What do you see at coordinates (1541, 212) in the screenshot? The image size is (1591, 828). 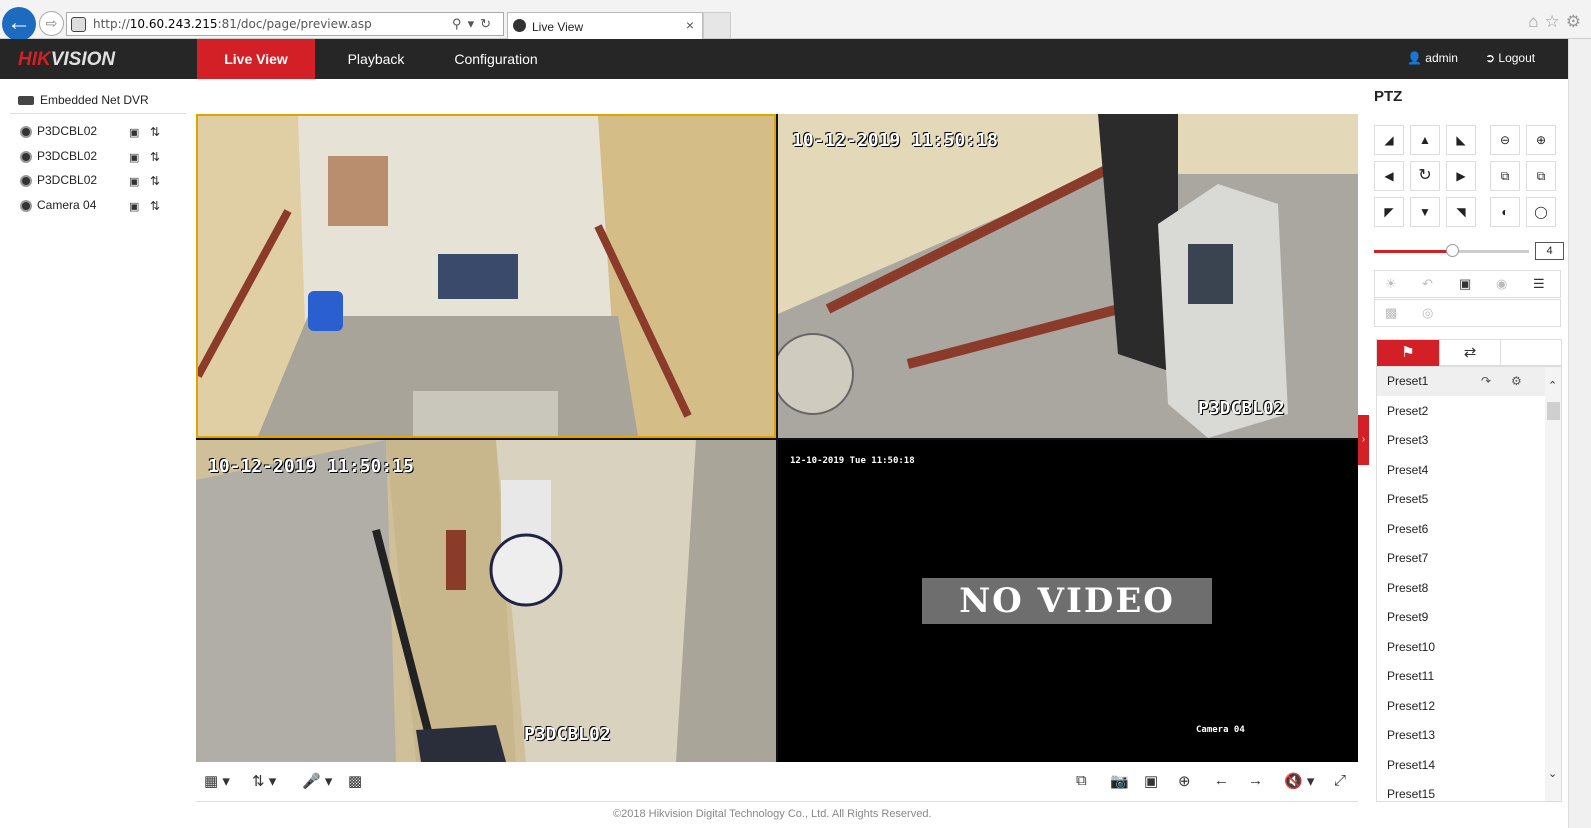 I see `iris-open-icon: ◯` at bounding box center [1541, 212].